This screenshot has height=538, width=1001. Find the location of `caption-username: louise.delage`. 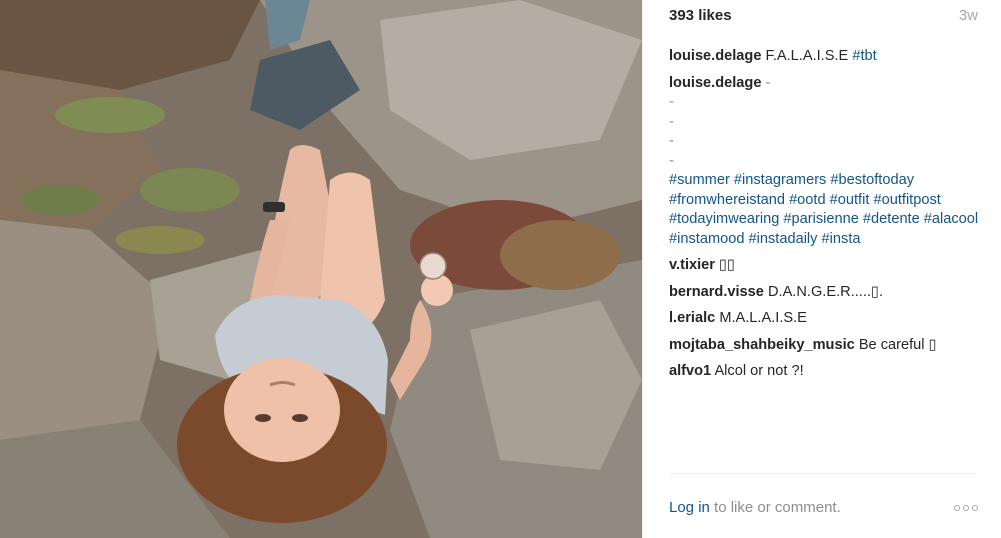

caption-username: louise.delage is located at coordinates (715, 56).